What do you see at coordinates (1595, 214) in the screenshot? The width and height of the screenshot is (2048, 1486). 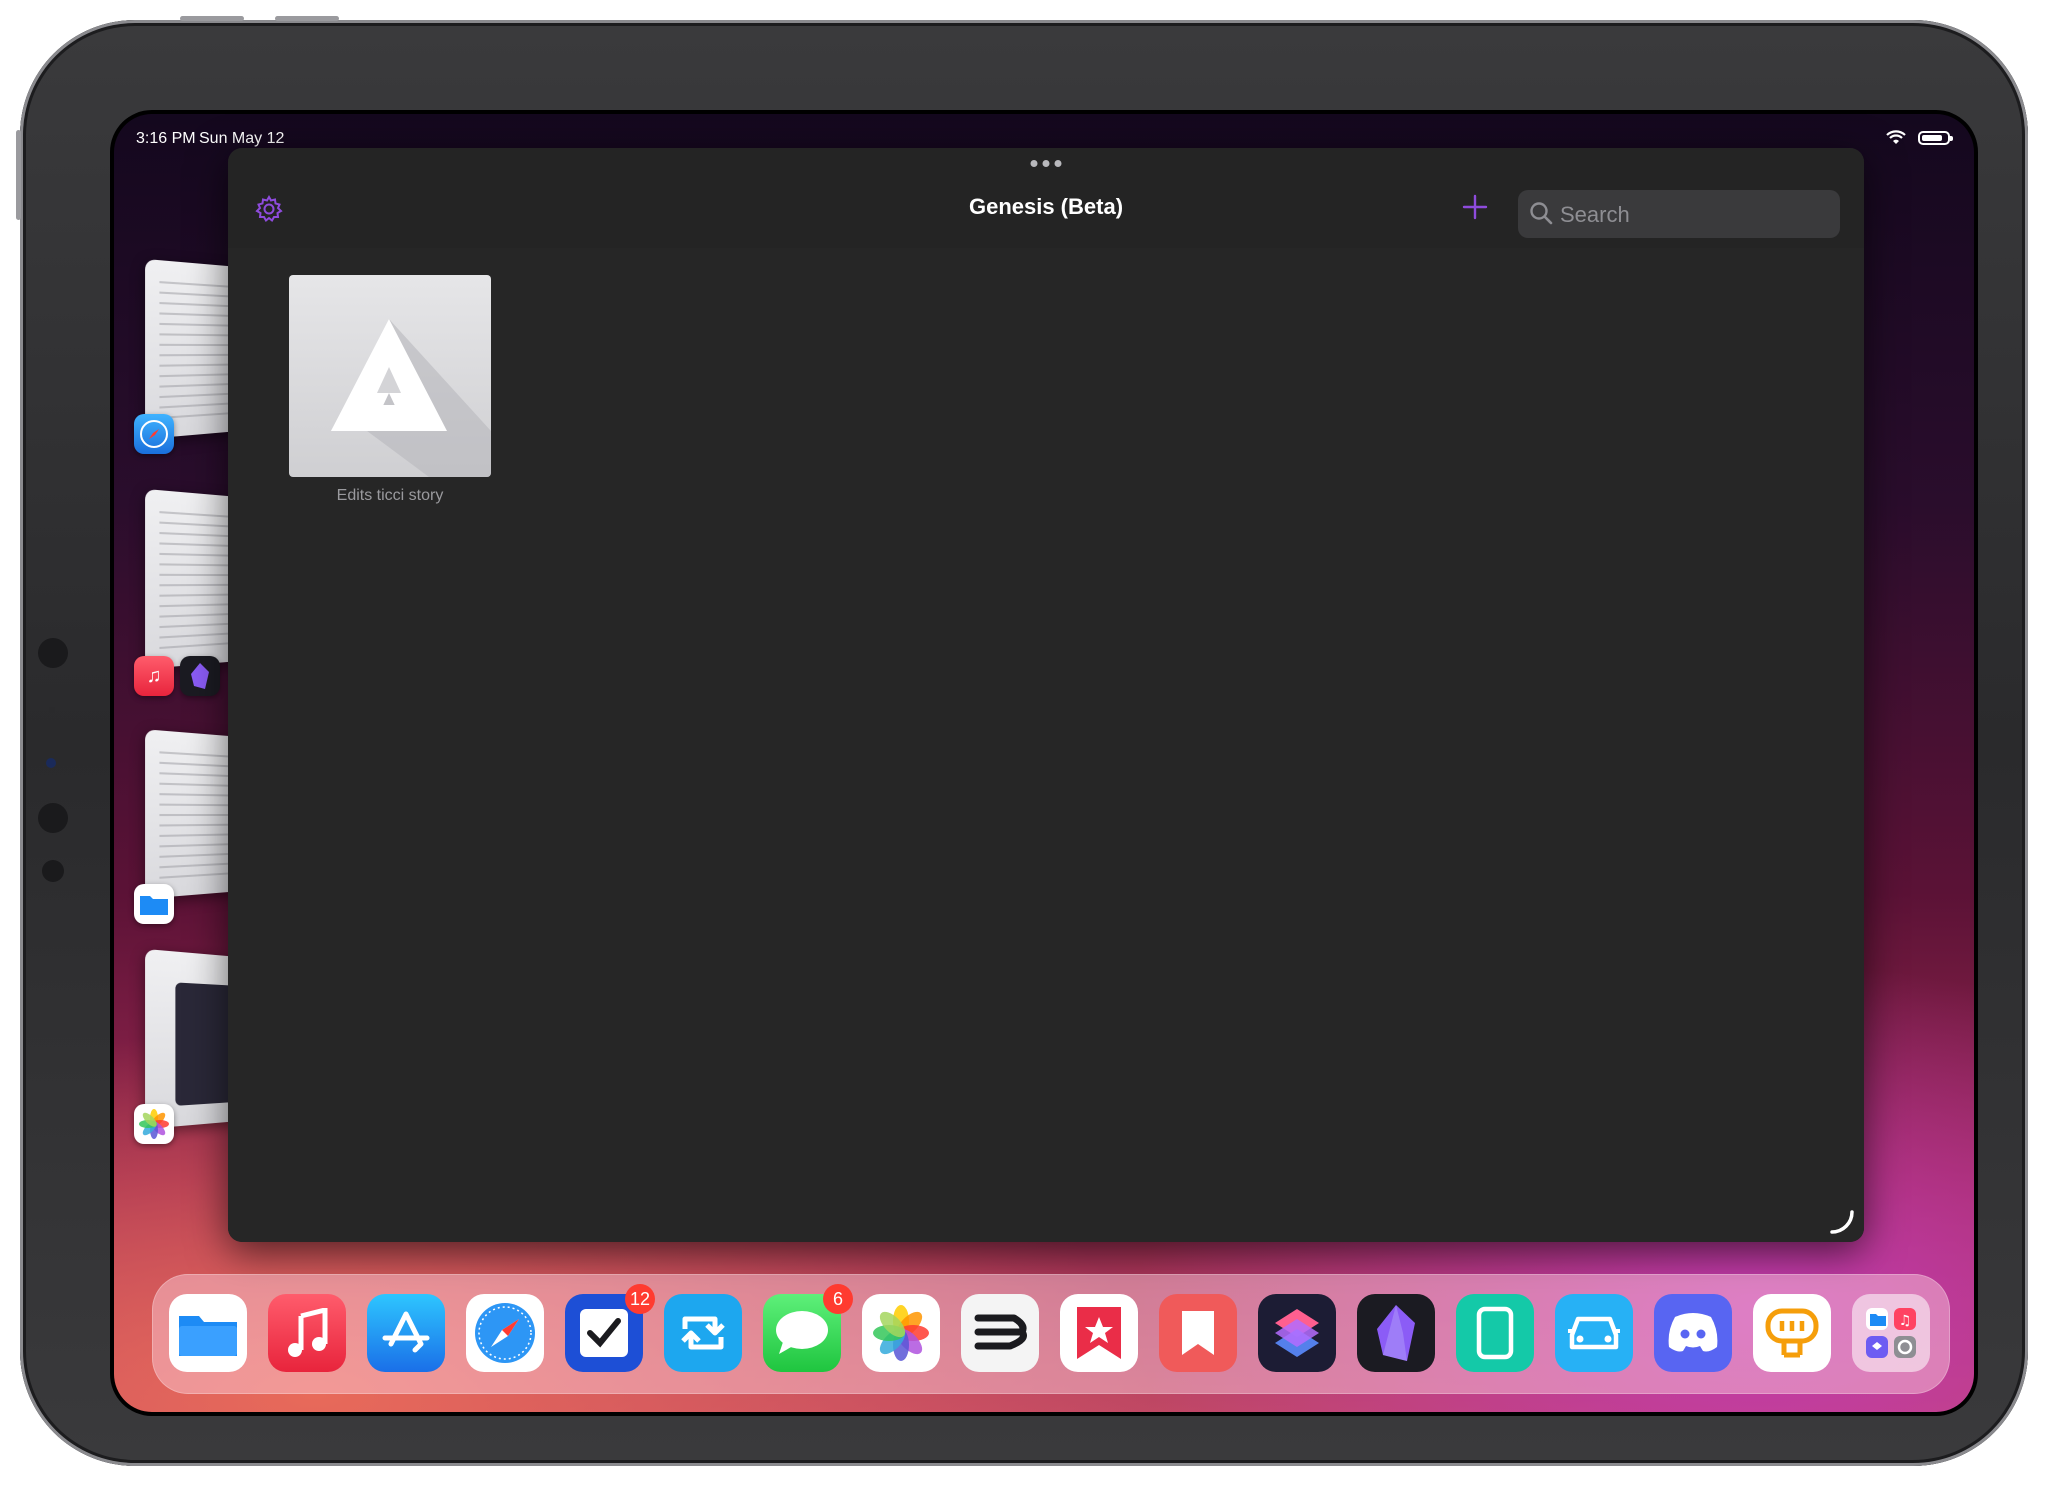 I see `search-placeholder: Search` at bounding box center [1595, 214].